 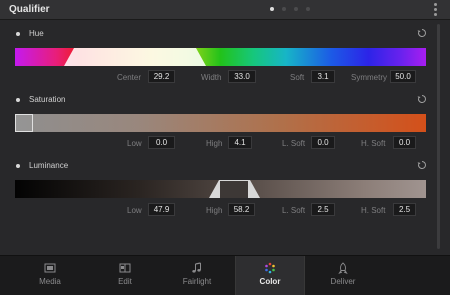 I want to click on saturation-selection-handle, so click(x=24, y=123).